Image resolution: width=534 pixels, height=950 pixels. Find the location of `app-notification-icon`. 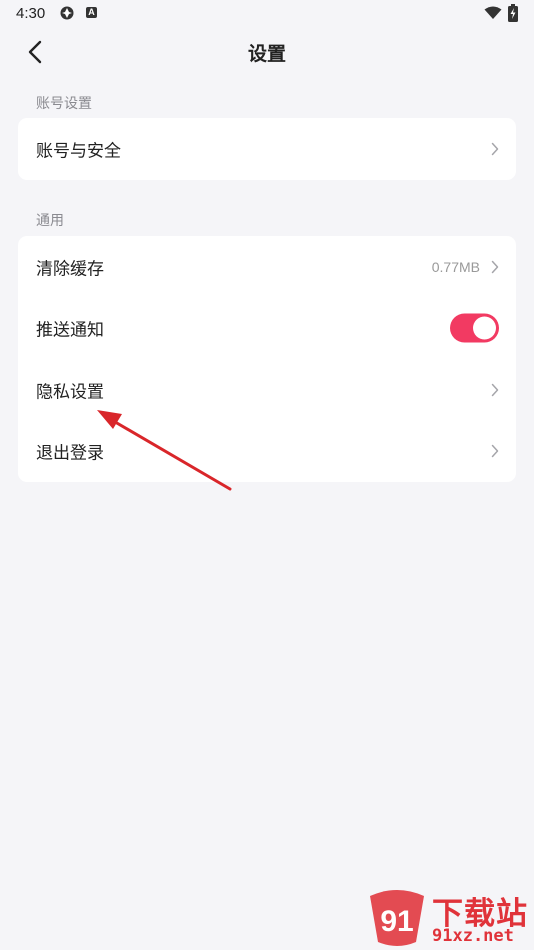

app-notification-icon is located at coordinates (67, 13).